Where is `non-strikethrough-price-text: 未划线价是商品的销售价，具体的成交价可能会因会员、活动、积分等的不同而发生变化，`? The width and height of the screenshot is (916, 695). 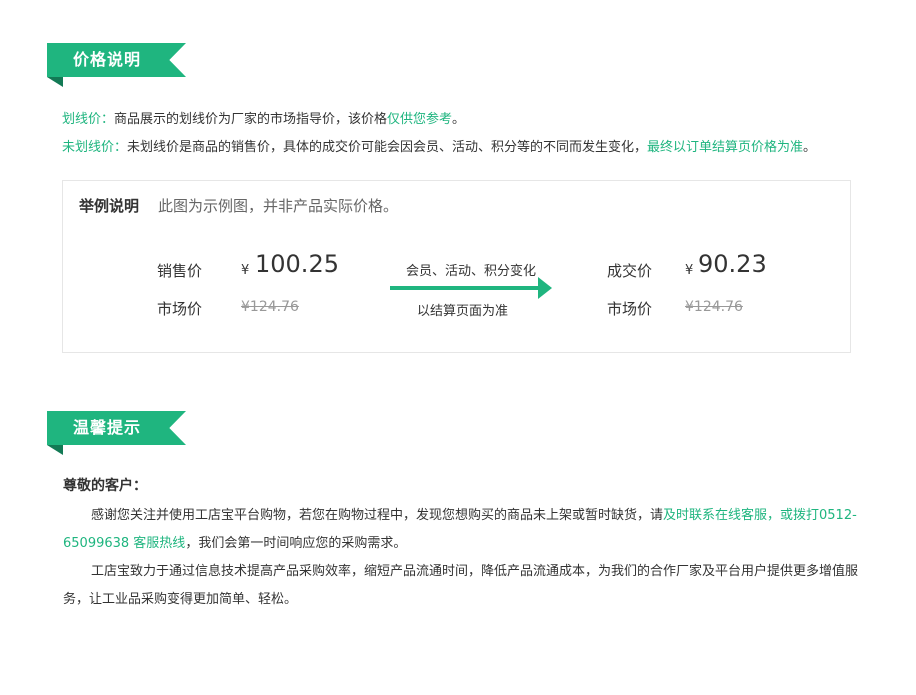 non-strikethrough-price-text: 未划线价是商品的销售价，具体的成交价可能会因会员、活动、积分等的不同而发生变化， is located at coordinates (387, 147).